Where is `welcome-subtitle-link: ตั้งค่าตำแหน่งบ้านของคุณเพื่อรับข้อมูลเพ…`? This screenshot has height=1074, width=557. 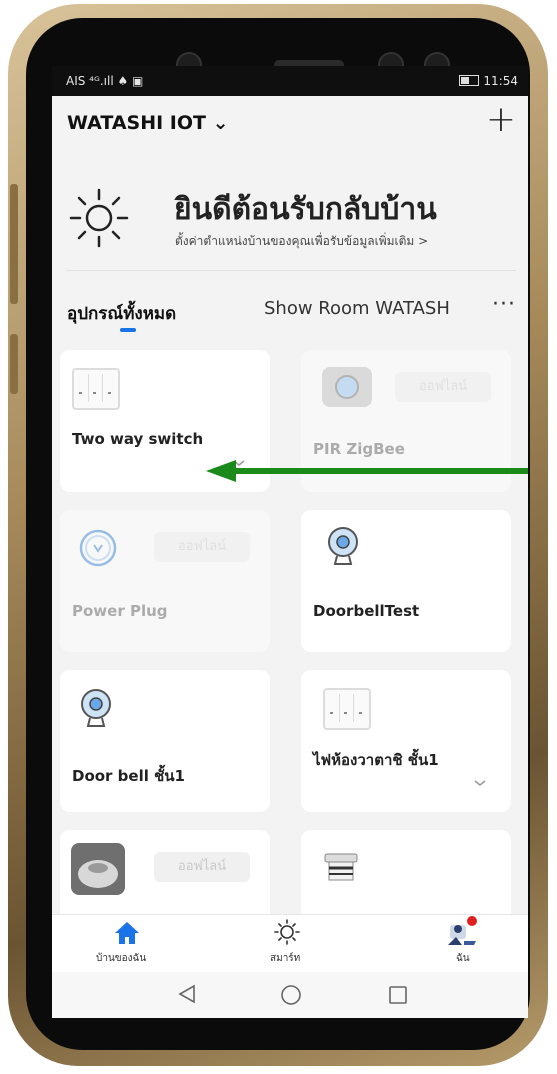
welcome-subtitle-link: ตั้งค่าตำแหน่งบ้านของคุณเพื่อรับข้อมูลเพ… is located at coordinates (301, 241).